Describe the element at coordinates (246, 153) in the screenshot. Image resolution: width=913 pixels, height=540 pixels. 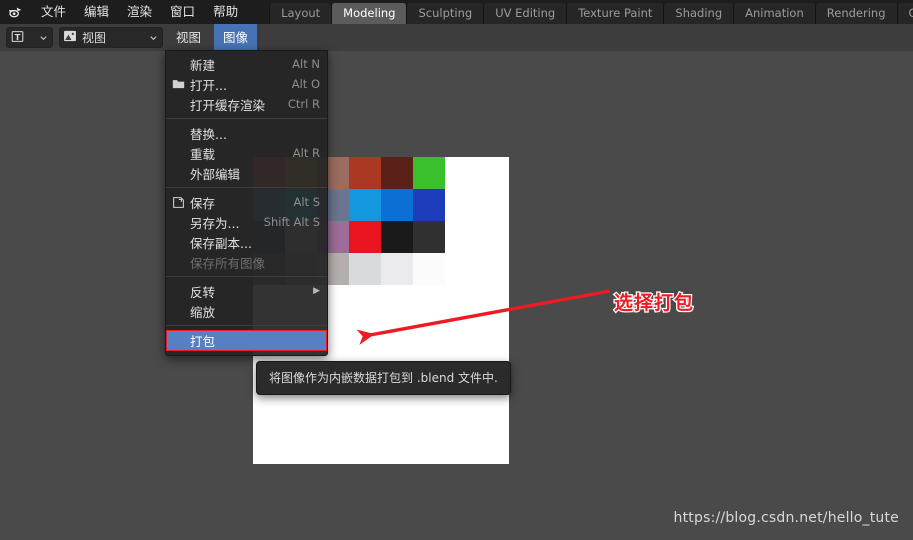
I see `menu-item: 重载 Alt R` at that location.